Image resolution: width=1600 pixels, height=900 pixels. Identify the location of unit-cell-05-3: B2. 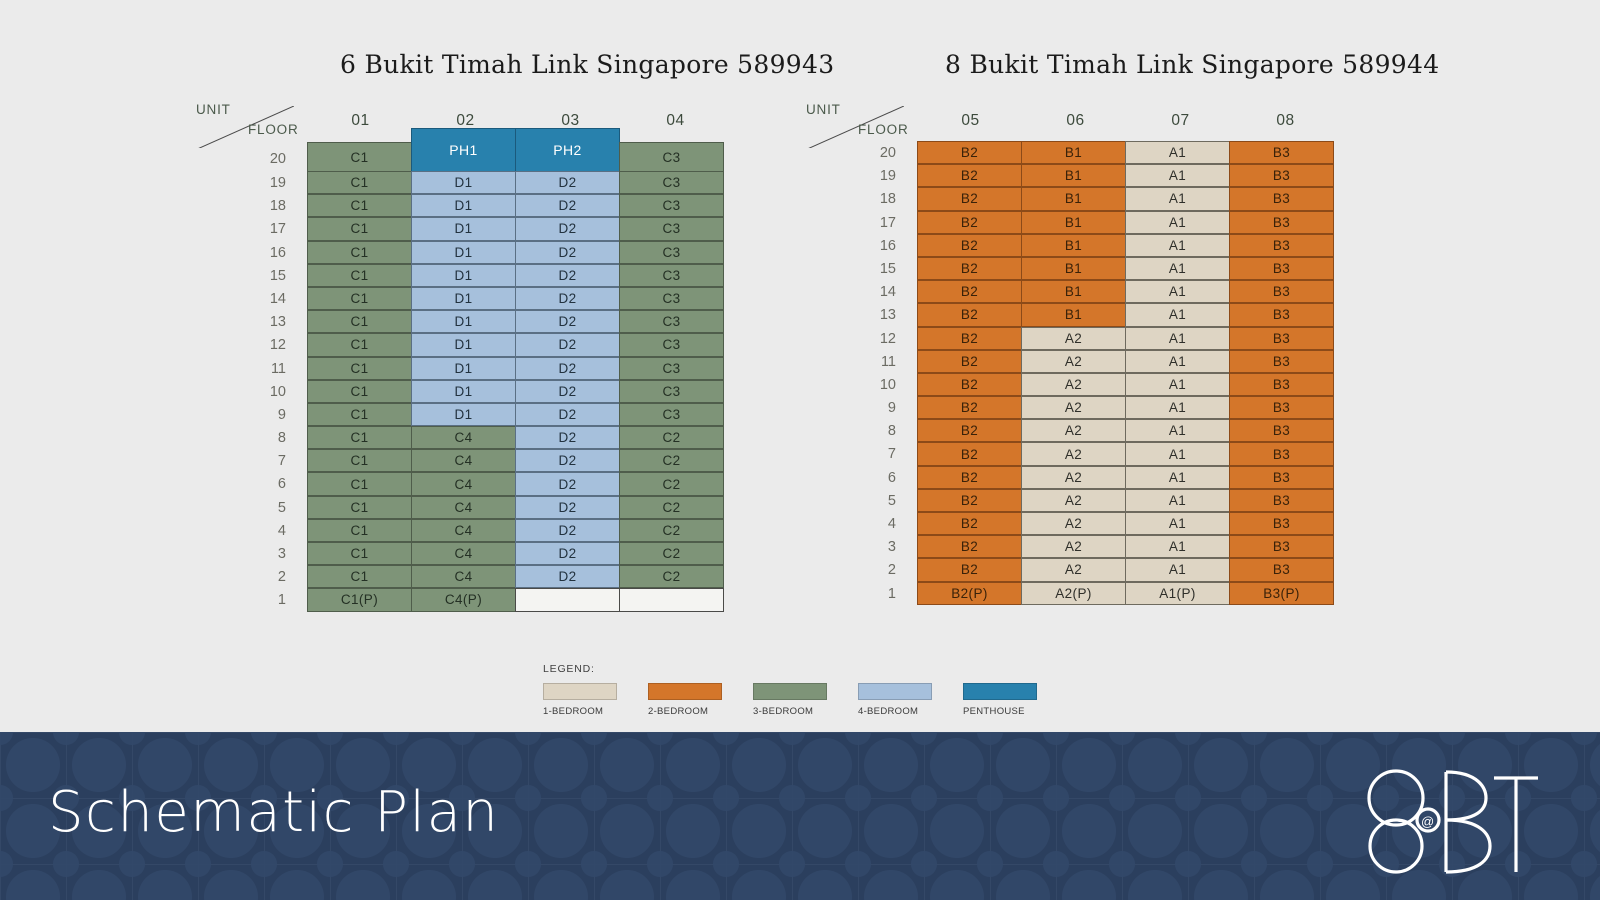
(969, 547).